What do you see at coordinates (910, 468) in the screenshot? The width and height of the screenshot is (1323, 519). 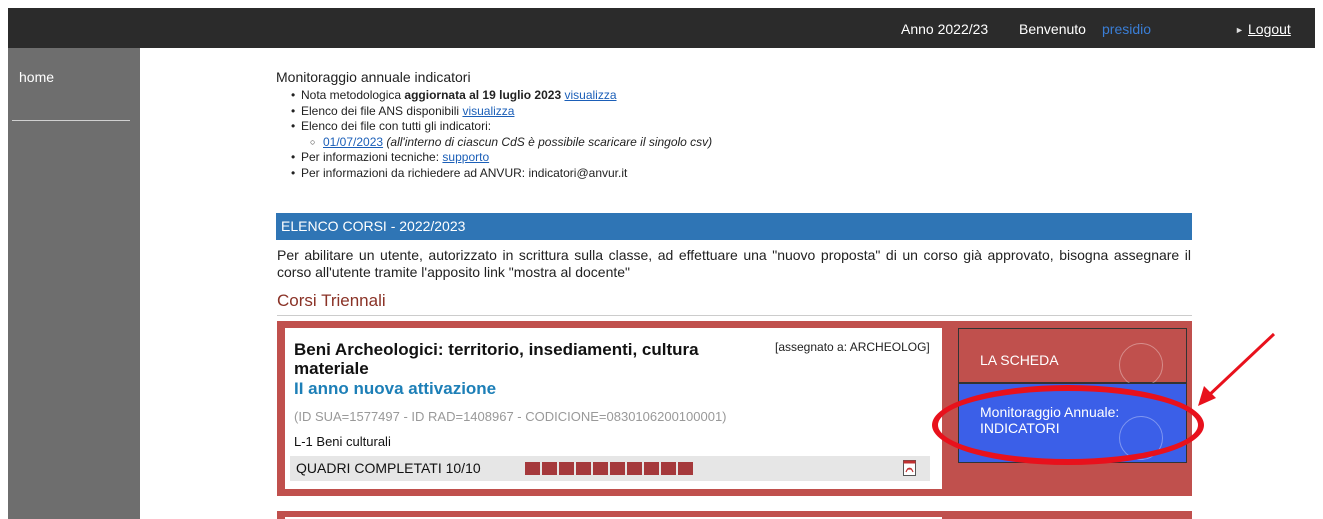 I see `pdf-icon` at bounding box center [910, 468].